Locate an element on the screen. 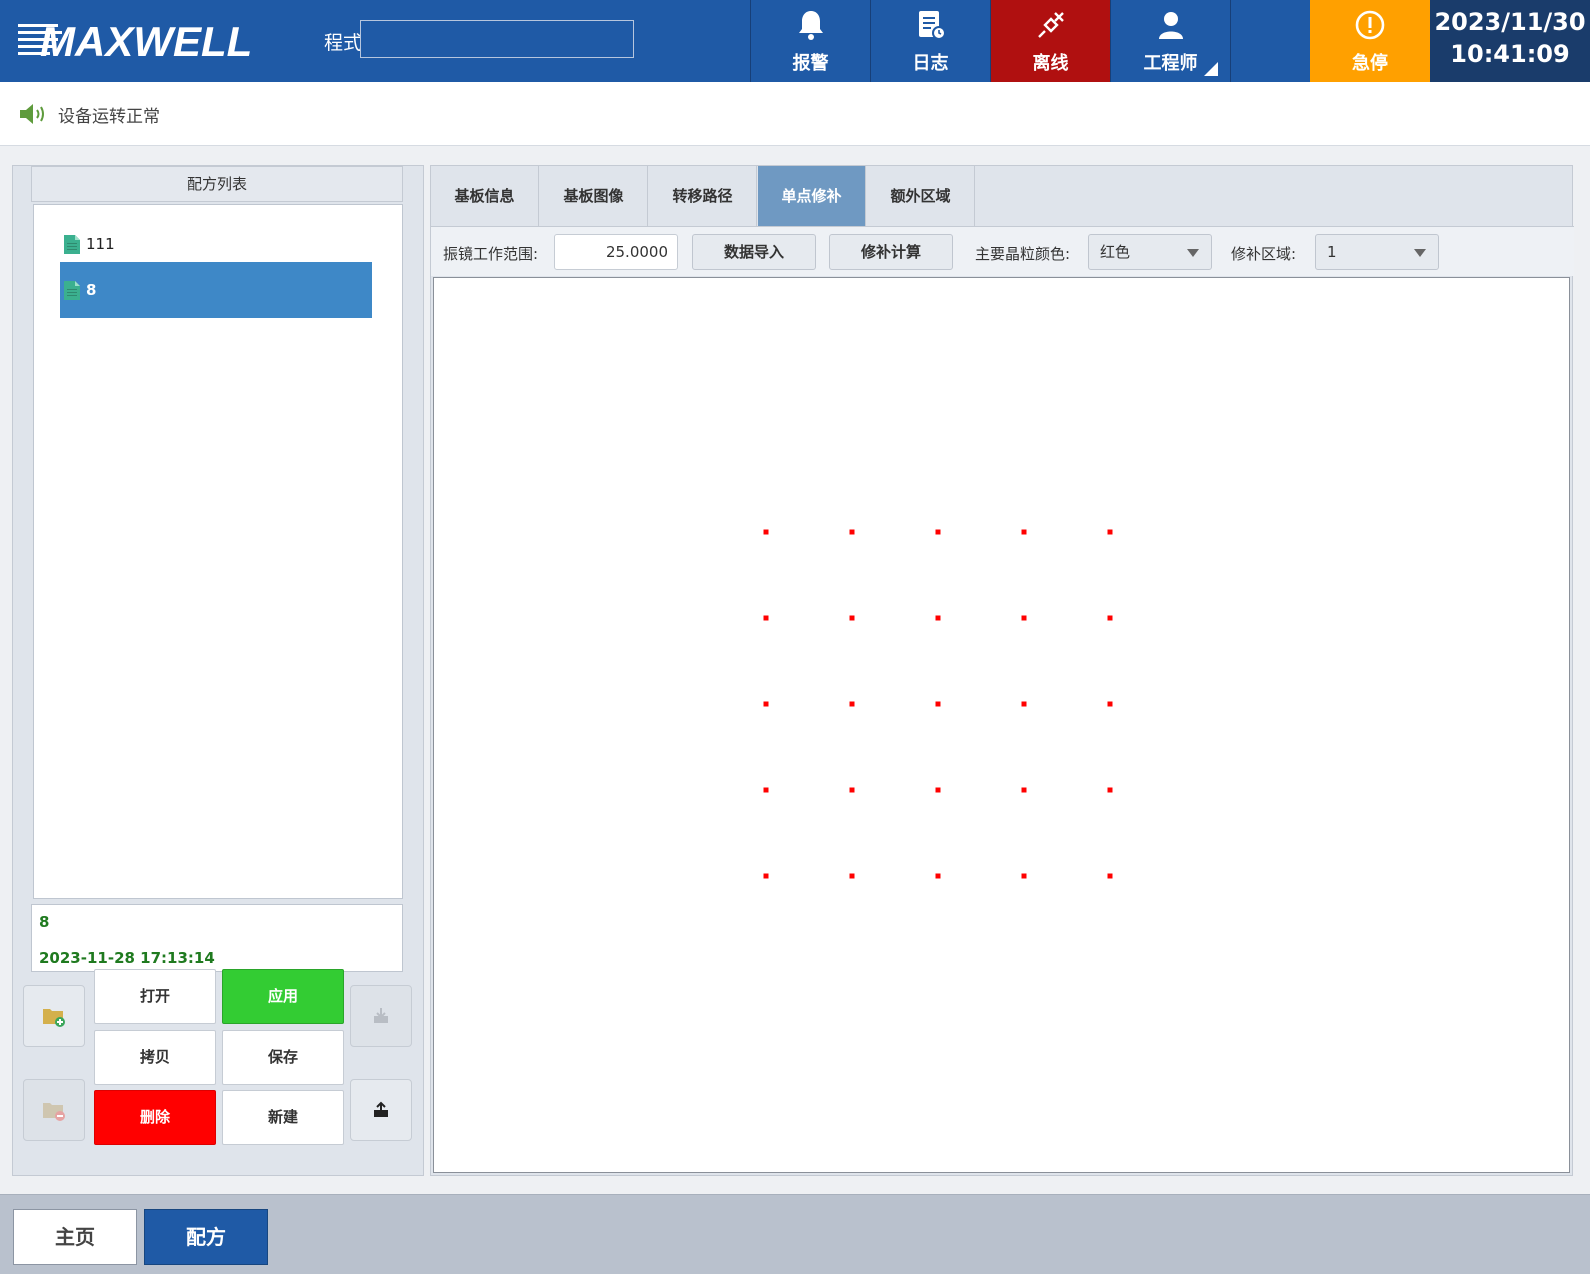 This screenshot has width=1590, height=1274. repair-calc-button: 修补计算 is located at coordinates (891, 252).